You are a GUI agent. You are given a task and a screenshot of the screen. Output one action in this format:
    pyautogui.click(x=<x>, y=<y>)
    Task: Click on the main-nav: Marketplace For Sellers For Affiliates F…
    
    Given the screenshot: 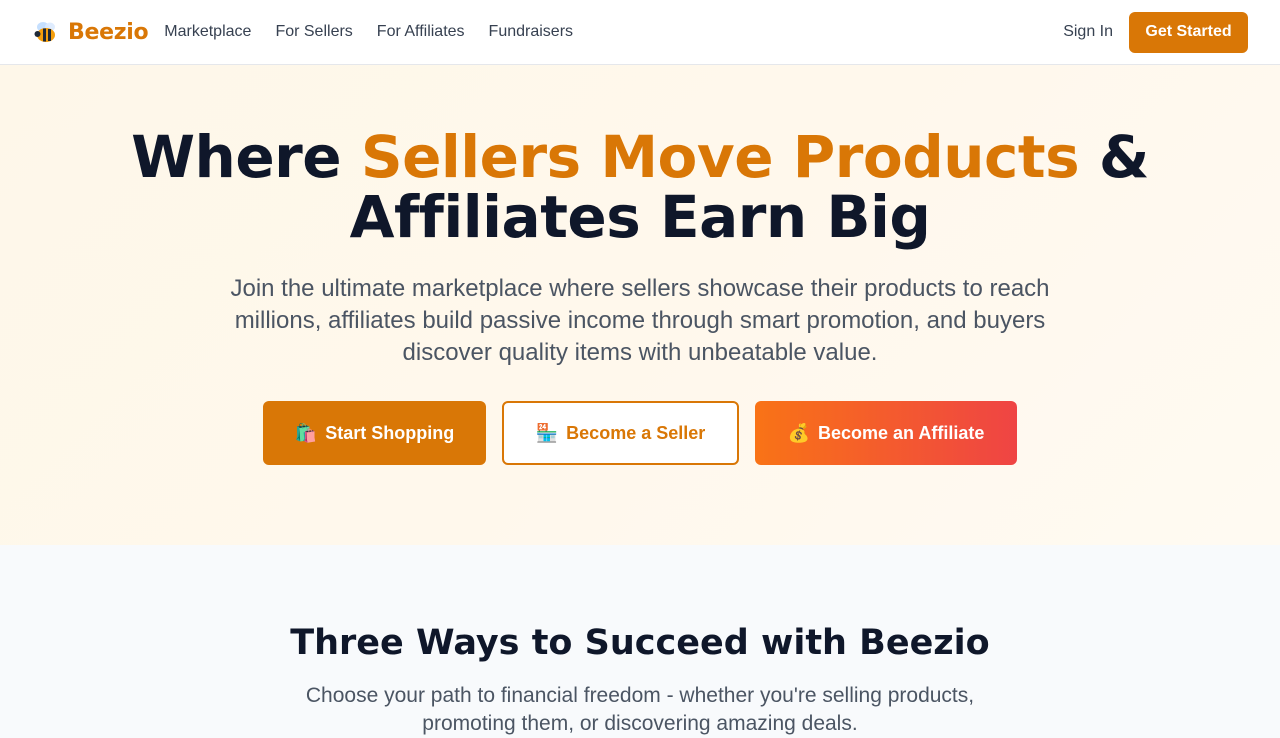 What is the action you would take?
    pyautogui.click(x=368, y=32)
    